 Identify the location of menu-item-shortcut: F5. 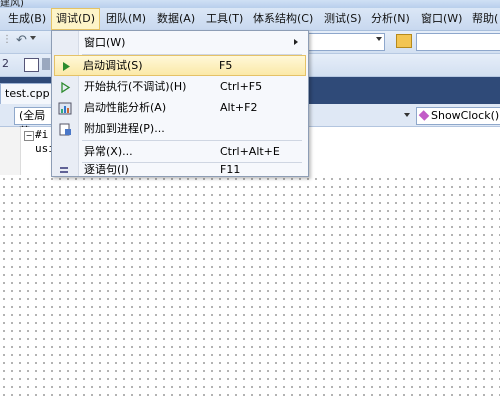
(226, 65).